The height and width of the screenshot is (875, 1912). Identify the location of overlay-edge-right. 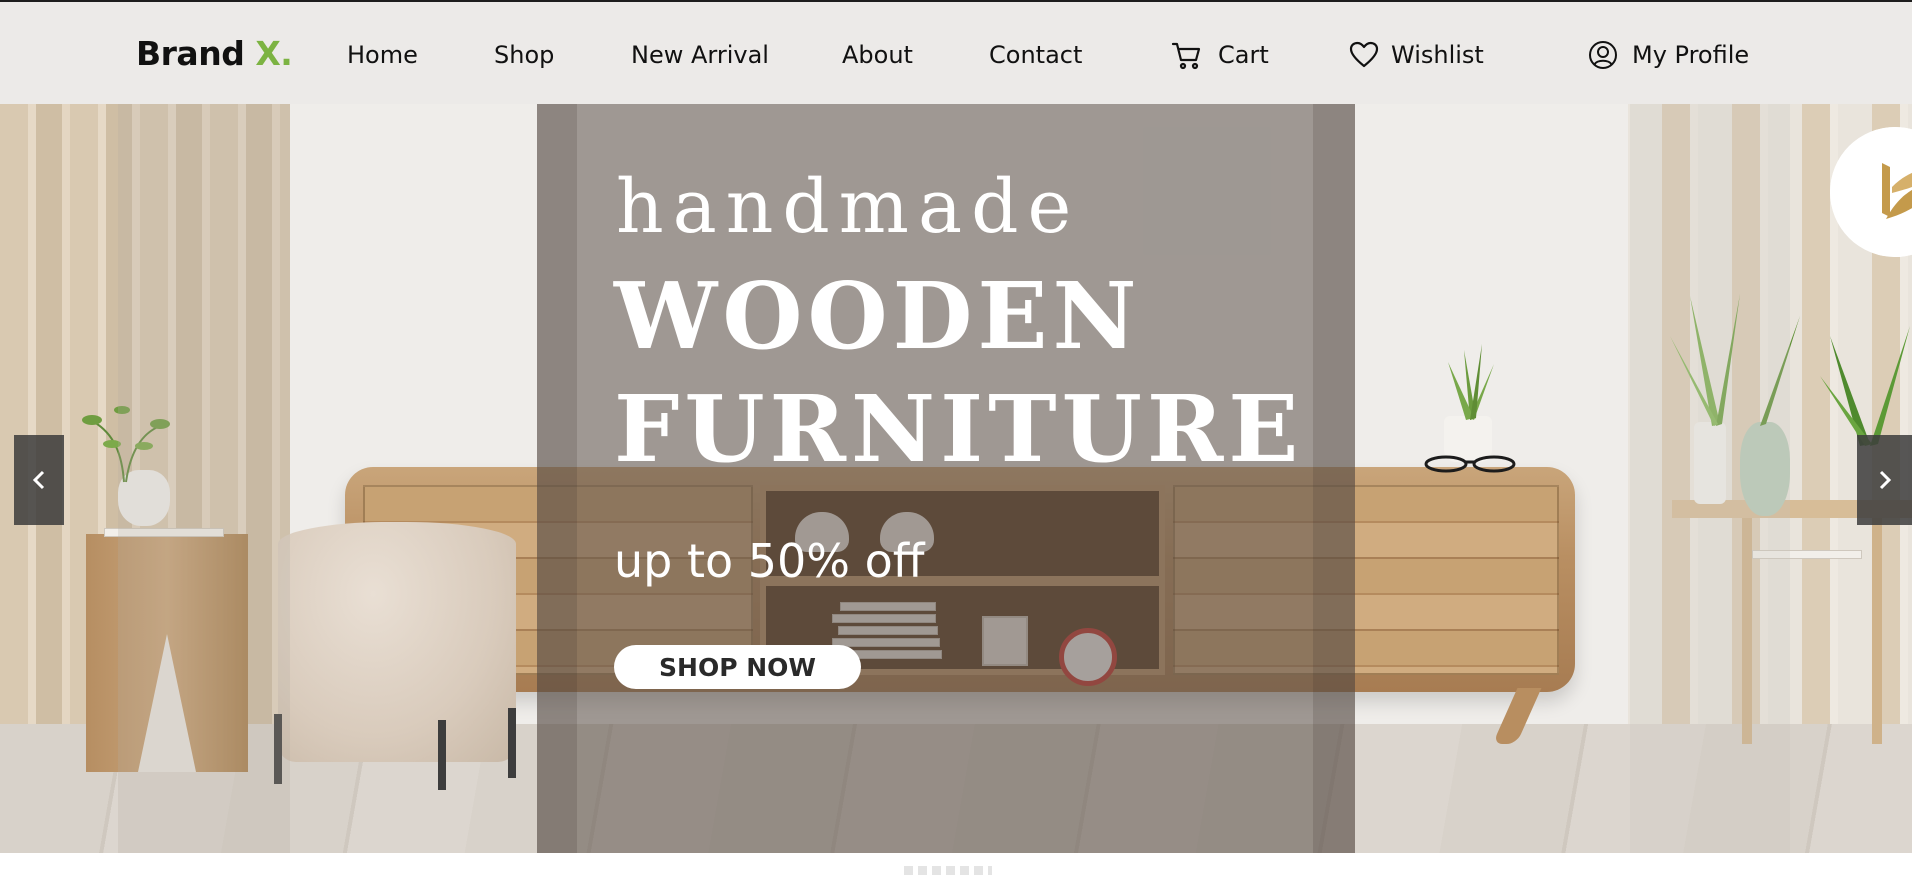
(1334, 478).